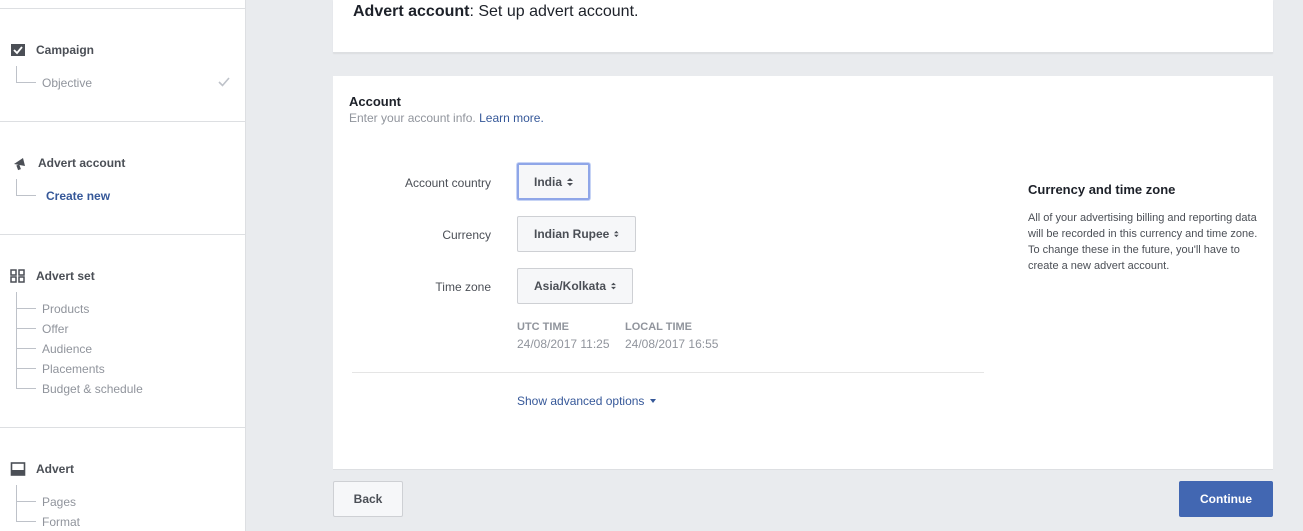  I want to click on sidebar-section-title: Advert set, so click(65, 276).